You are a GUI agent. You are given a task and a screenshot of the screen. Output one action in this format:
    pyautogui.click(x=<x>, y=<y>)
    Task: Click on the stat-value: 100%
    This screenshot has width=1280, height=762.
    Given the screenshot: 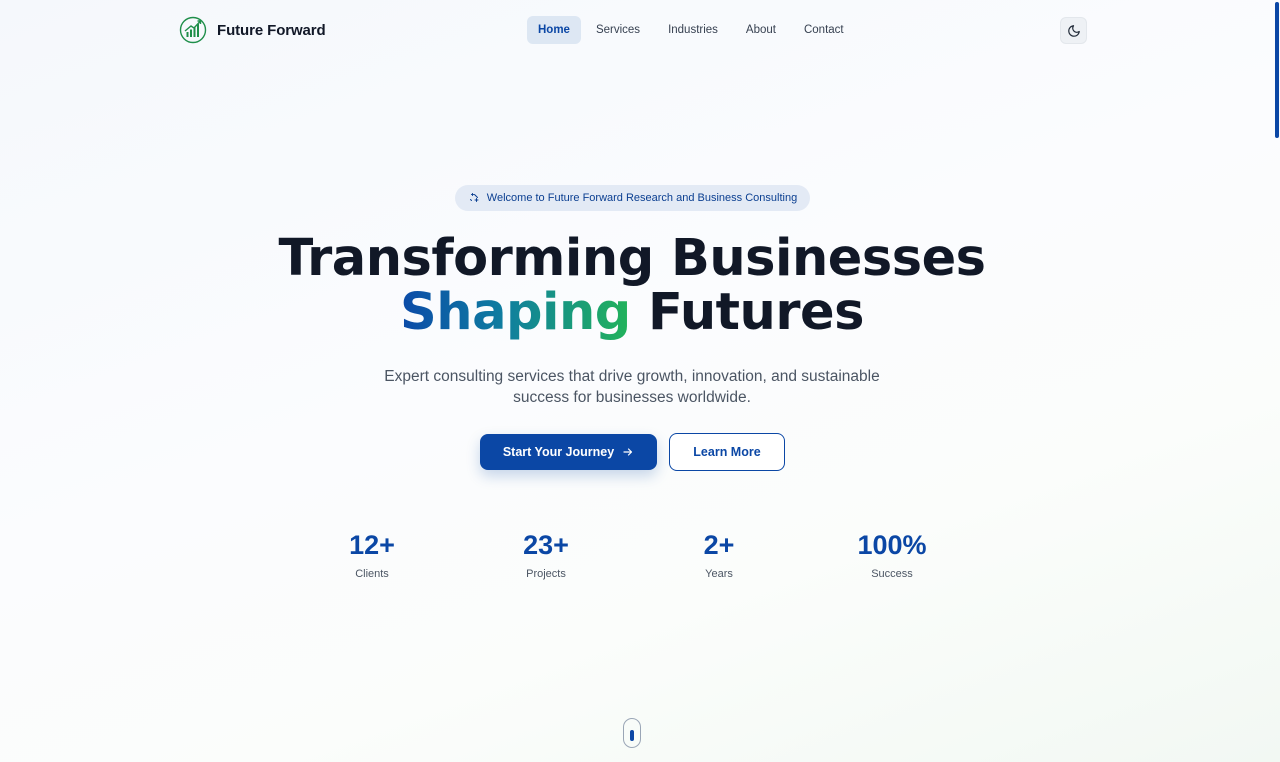 What is the action you would take?
    pyautogui.click(x=892, y=545)
    